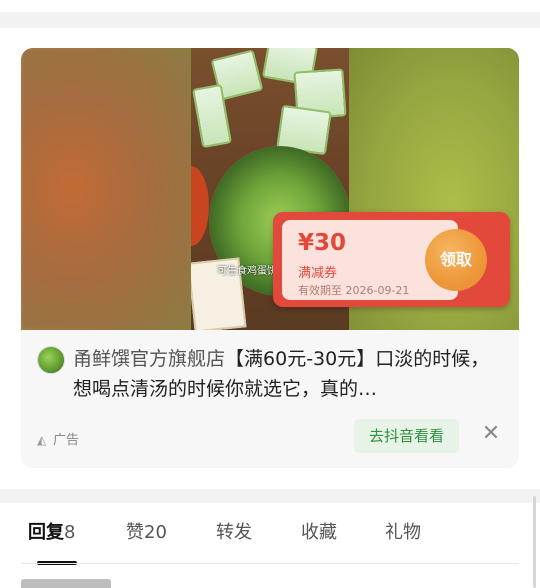 The image size is (540, 588). I want to click on shop-avatar, so click(51, 360).